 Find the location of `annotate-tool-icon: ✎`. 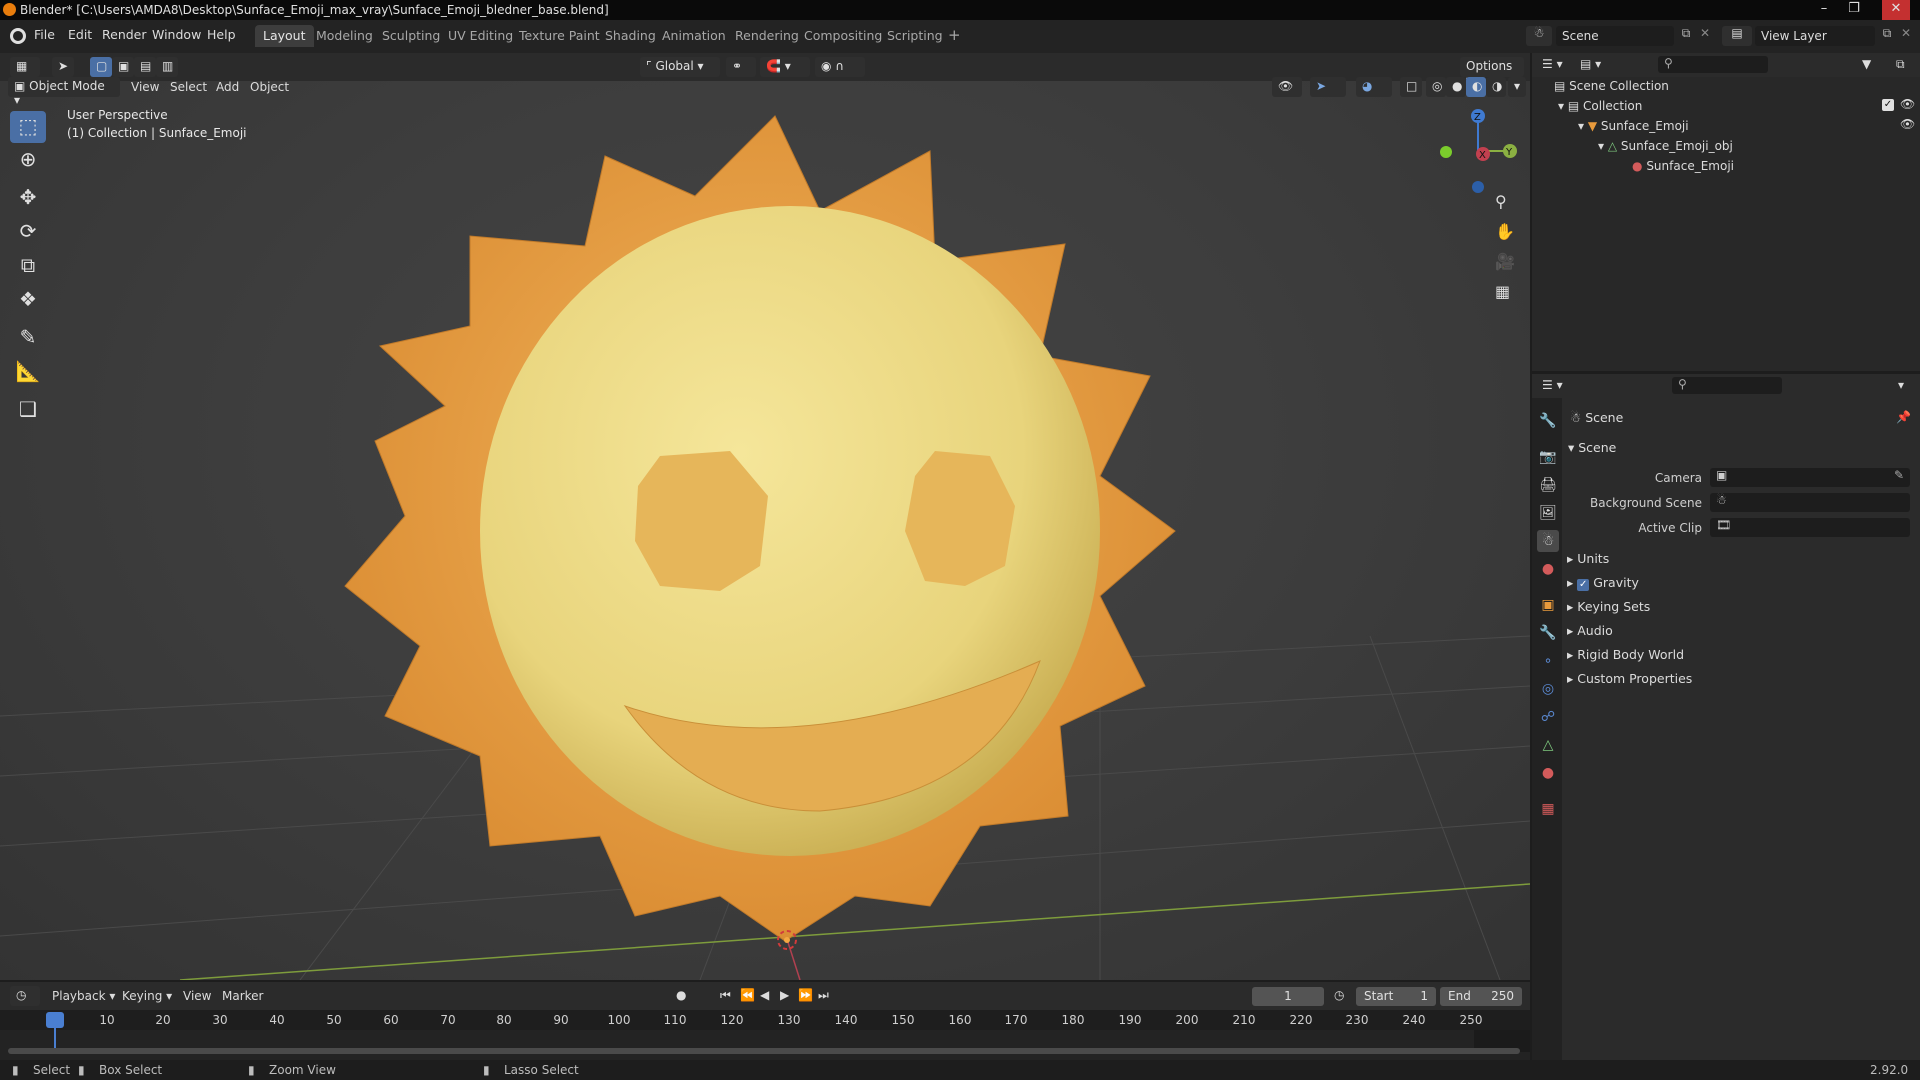

annotate-tool-icon: ✎ is located at coordinates (28, 338).